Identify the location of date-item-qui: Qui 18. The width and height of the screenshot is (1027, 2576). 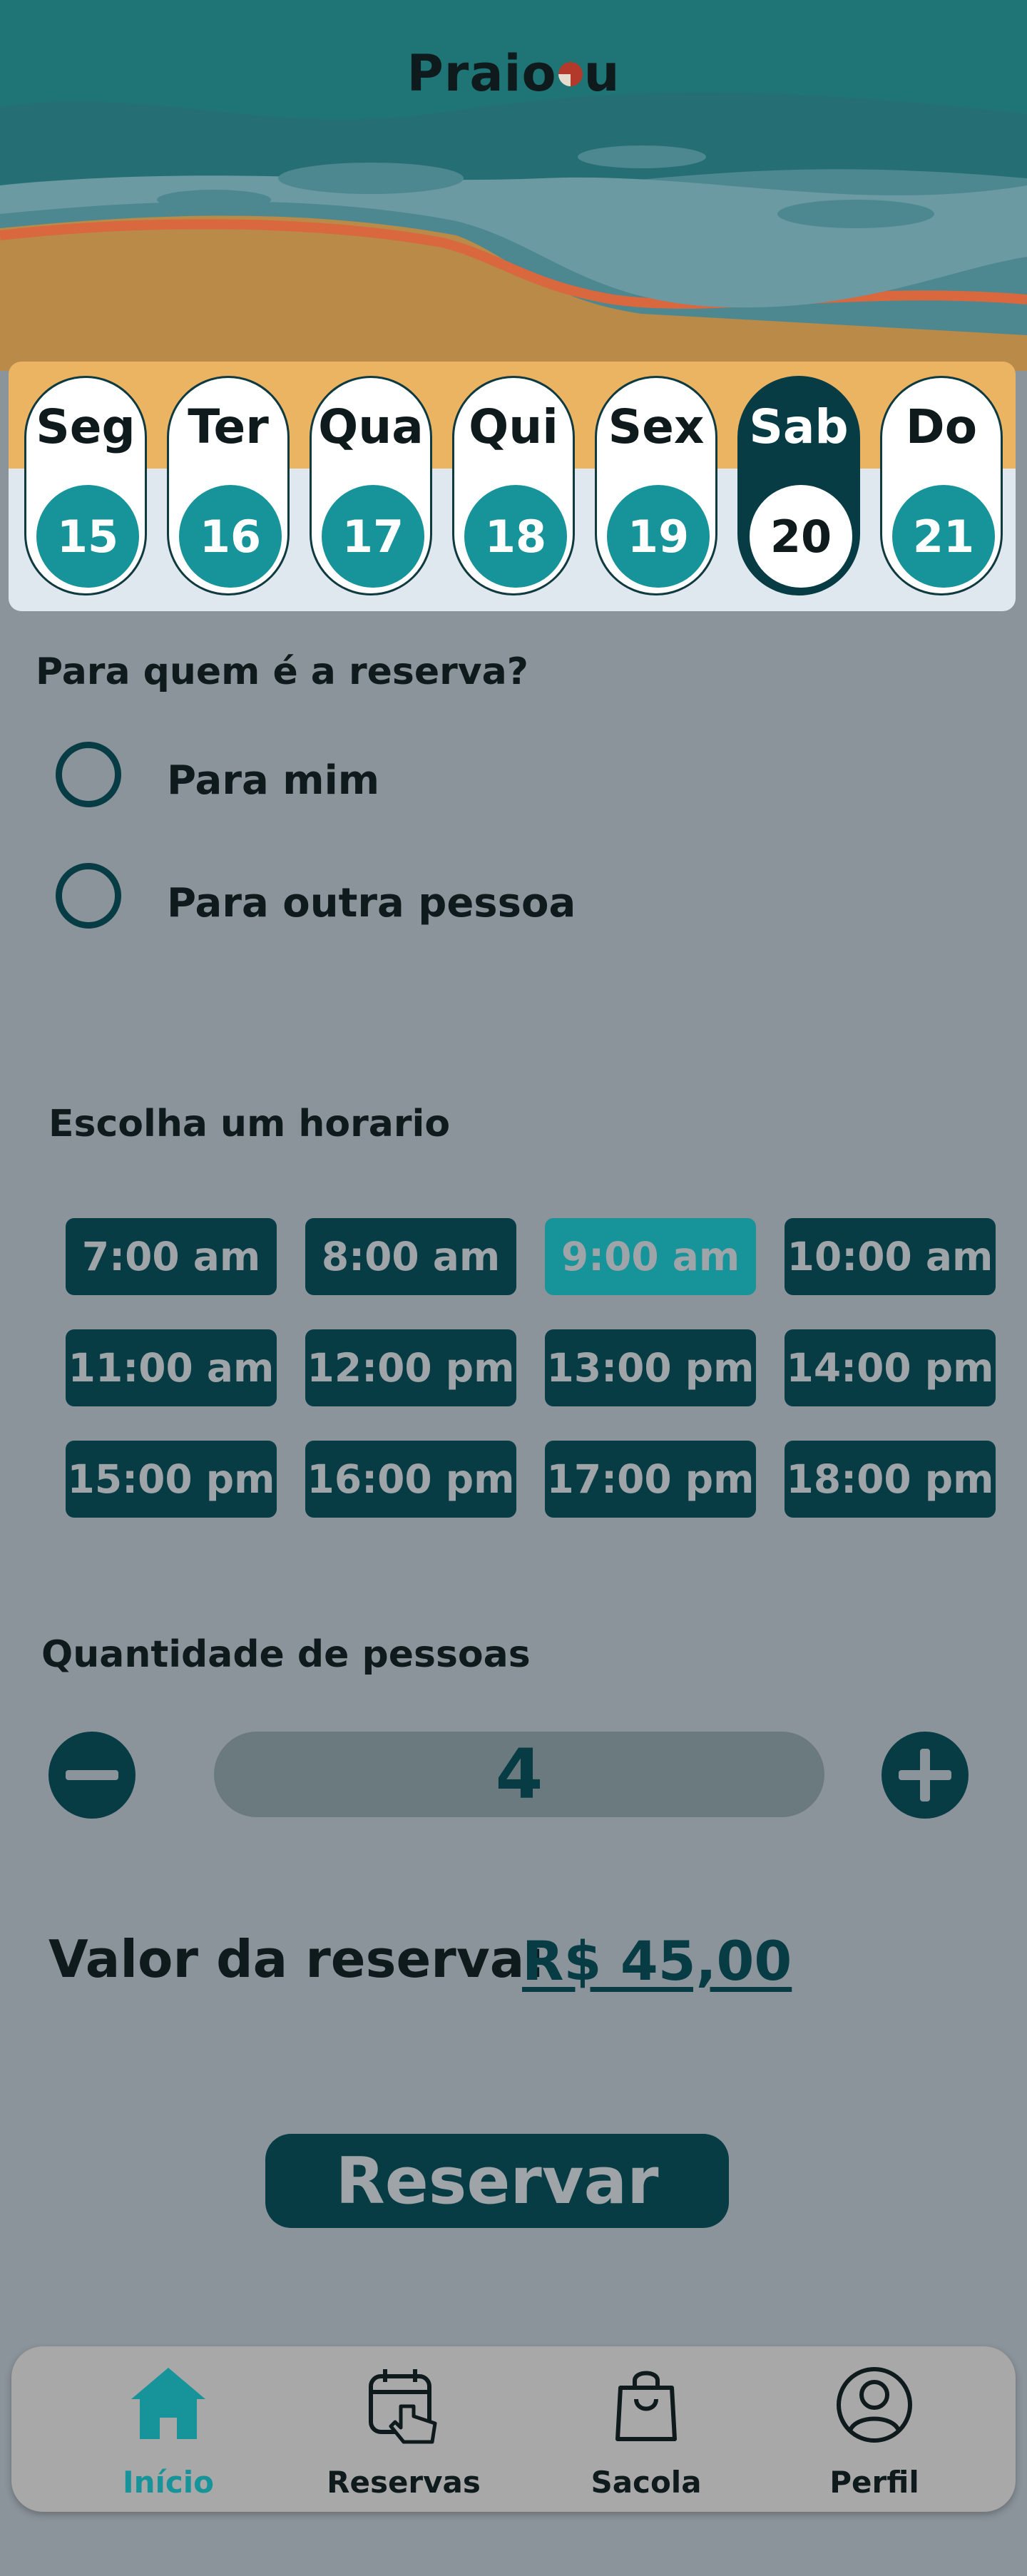
(513, 486).